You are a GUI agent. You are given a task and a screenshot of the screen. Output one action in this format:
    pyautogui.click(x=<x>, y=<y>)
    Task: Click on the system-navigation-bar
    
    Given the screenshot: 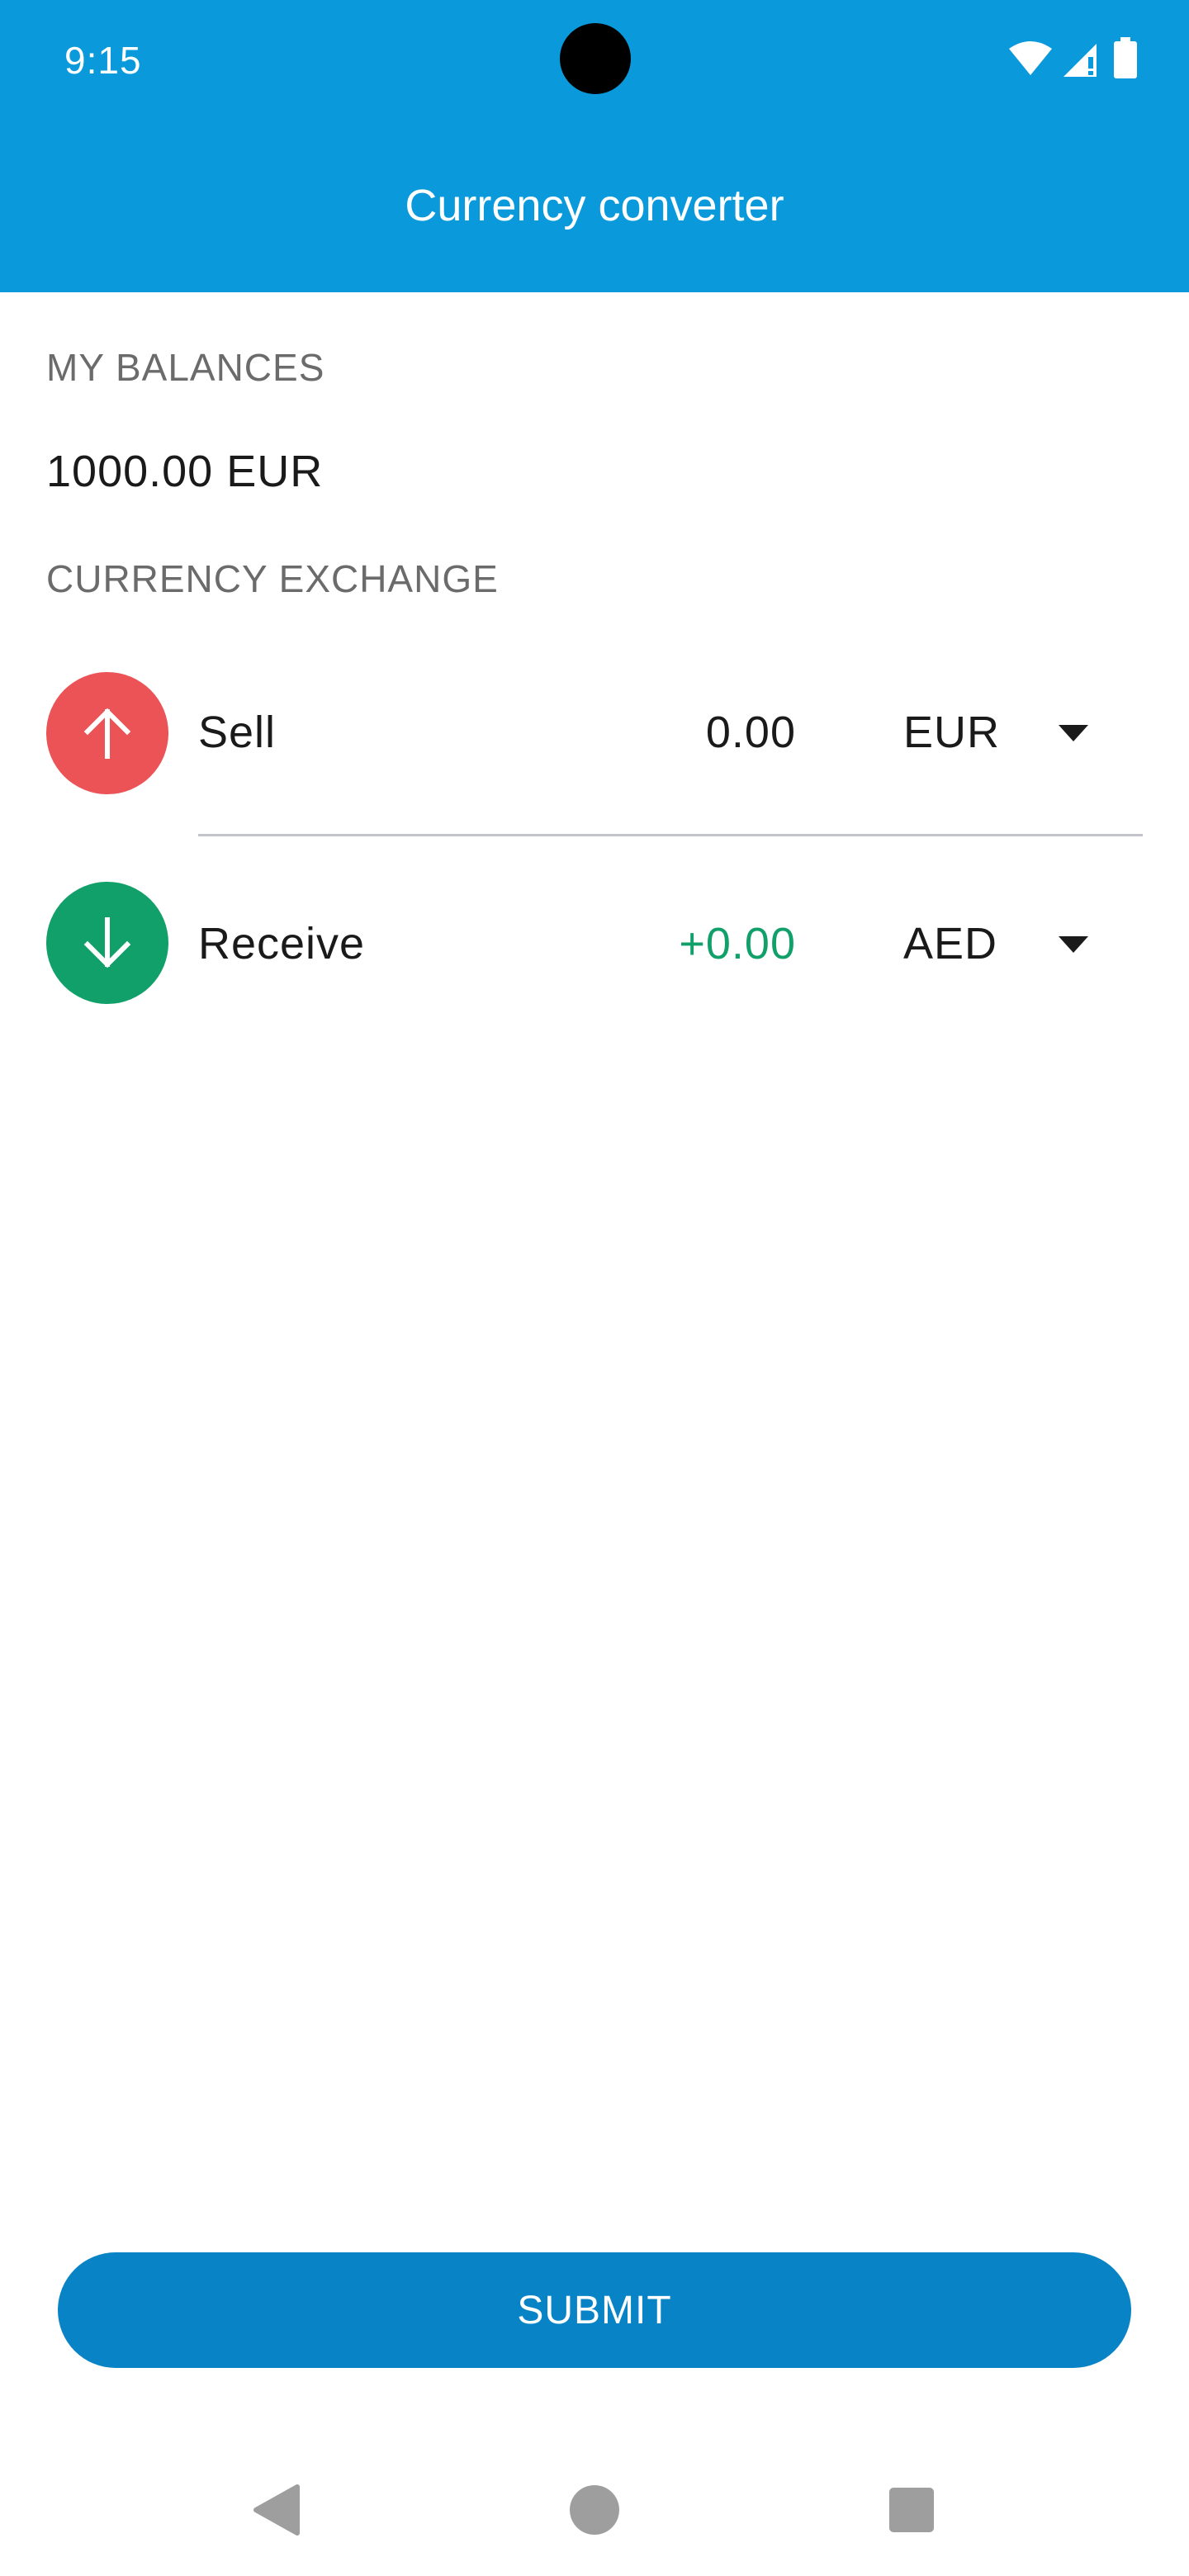 What is the action you would take?
    pyautogui.click(x=594, y=2510)
    